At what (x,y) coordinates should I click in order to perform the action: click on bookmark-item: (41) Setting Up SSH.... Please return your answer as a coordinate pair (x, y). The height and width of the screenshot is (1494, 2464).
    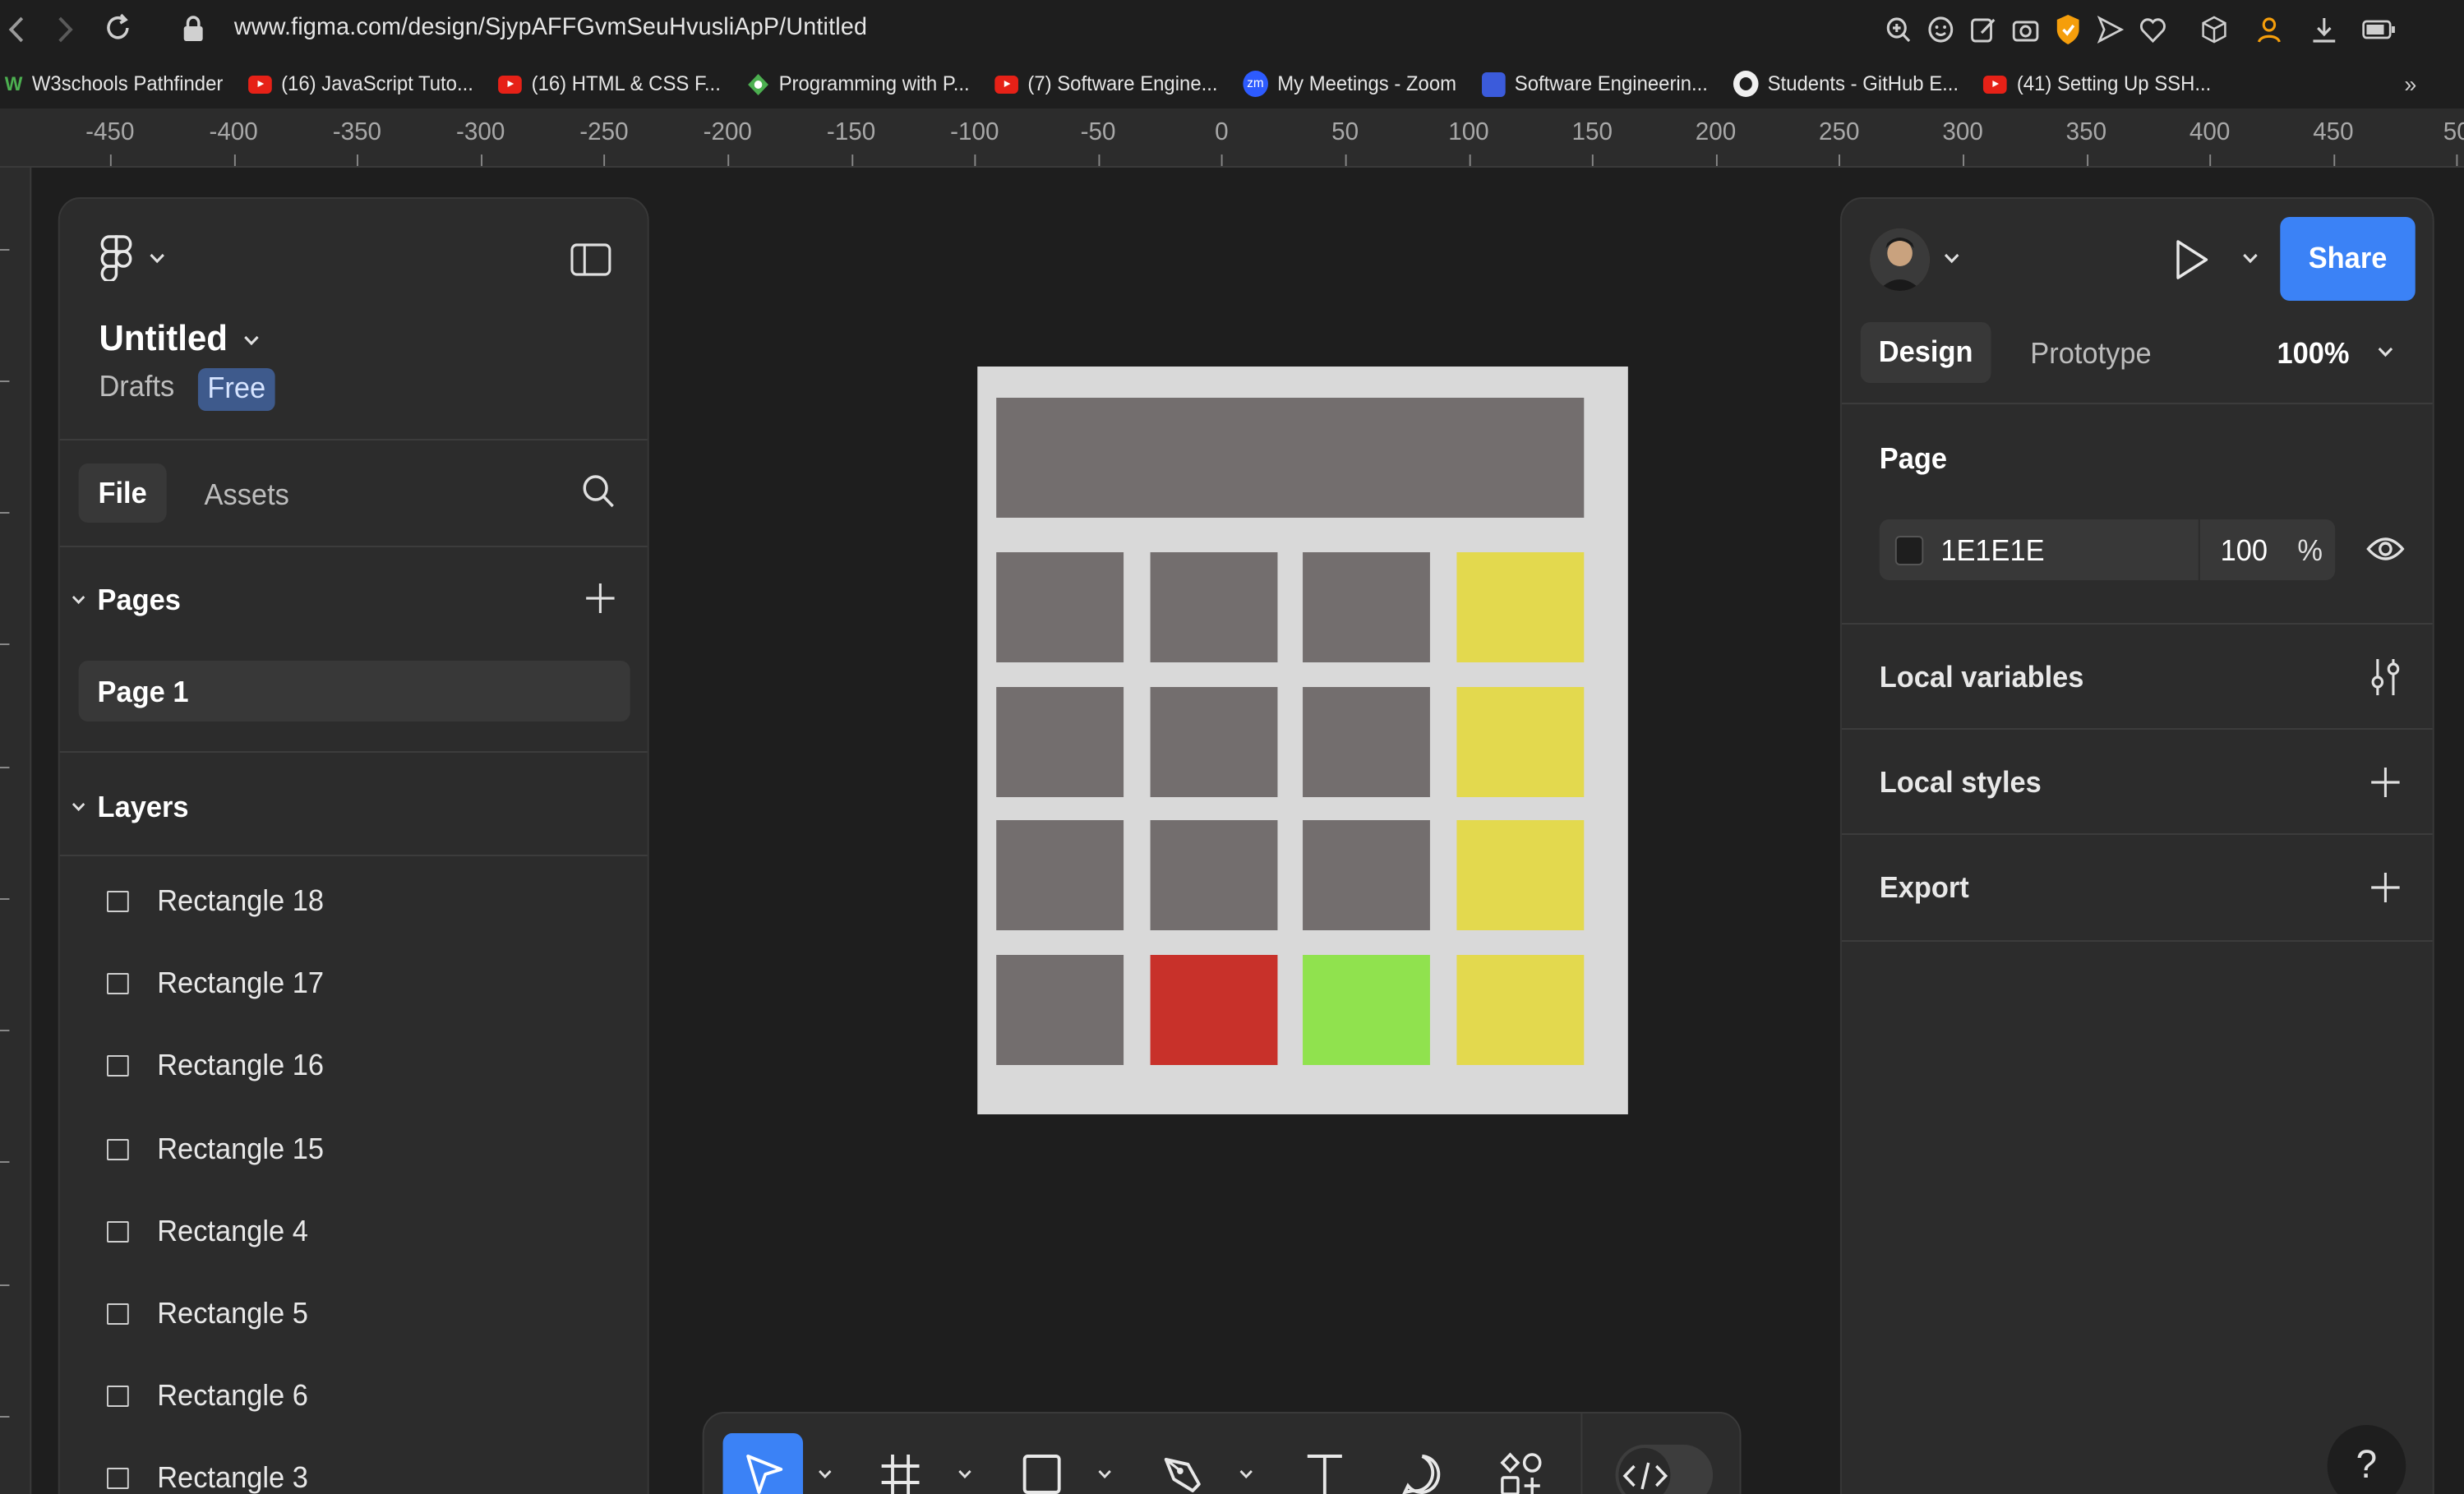
    Looking at the image, I should click on (2097, 83).